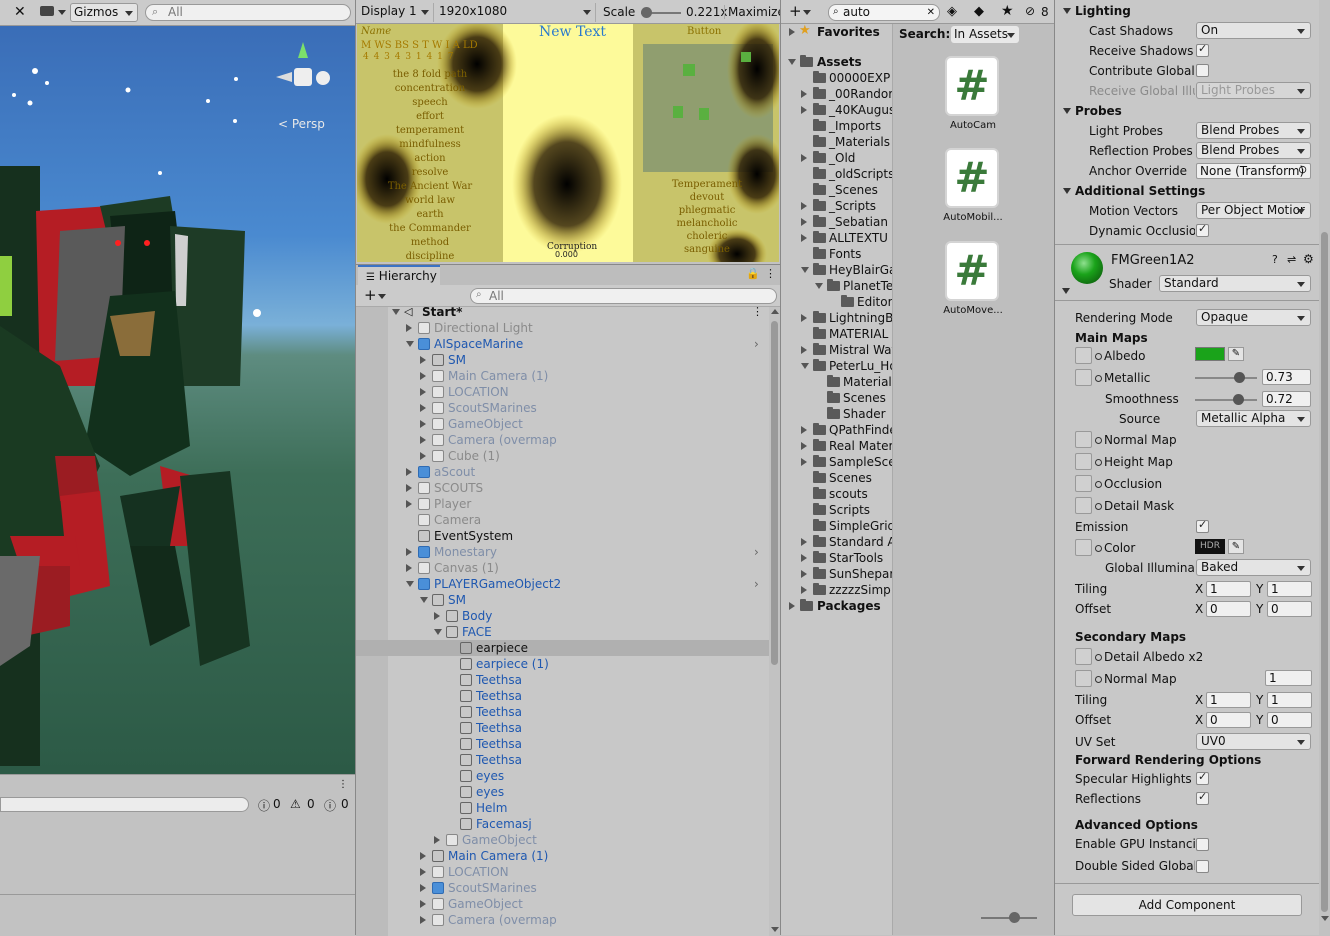 The width and height of the screenshot is (1330, 936). What do you see at coordinates (836, 238) in the screenshot?
I see `project-folder-row: ALLTEXTU` at bounding box center [836, 238].